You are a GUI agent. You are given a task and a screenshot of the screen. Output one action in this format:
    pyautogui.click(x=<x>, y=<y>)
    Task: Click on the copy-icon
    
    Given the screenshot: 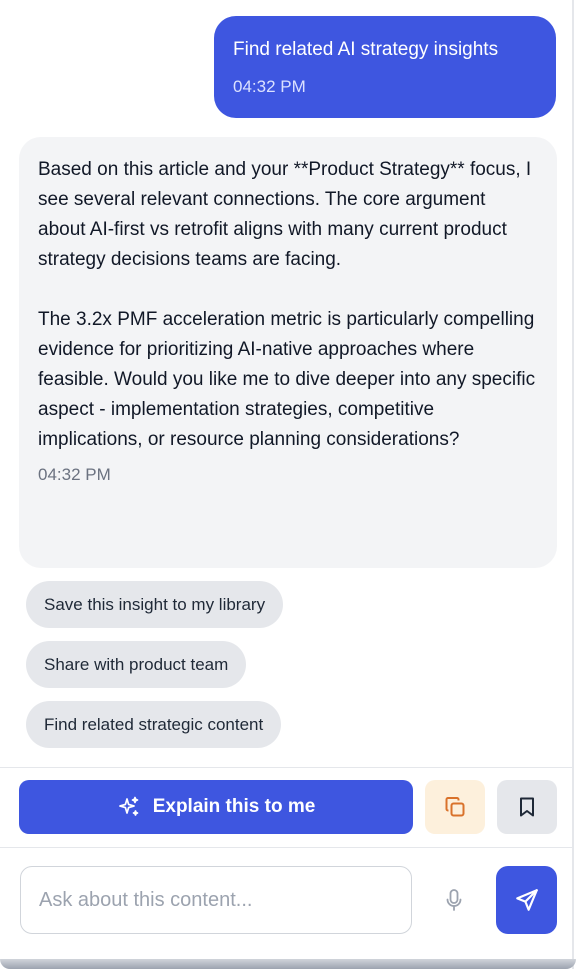 What is the action you would take?
    pyautogui.click(x=455, y=807)
    